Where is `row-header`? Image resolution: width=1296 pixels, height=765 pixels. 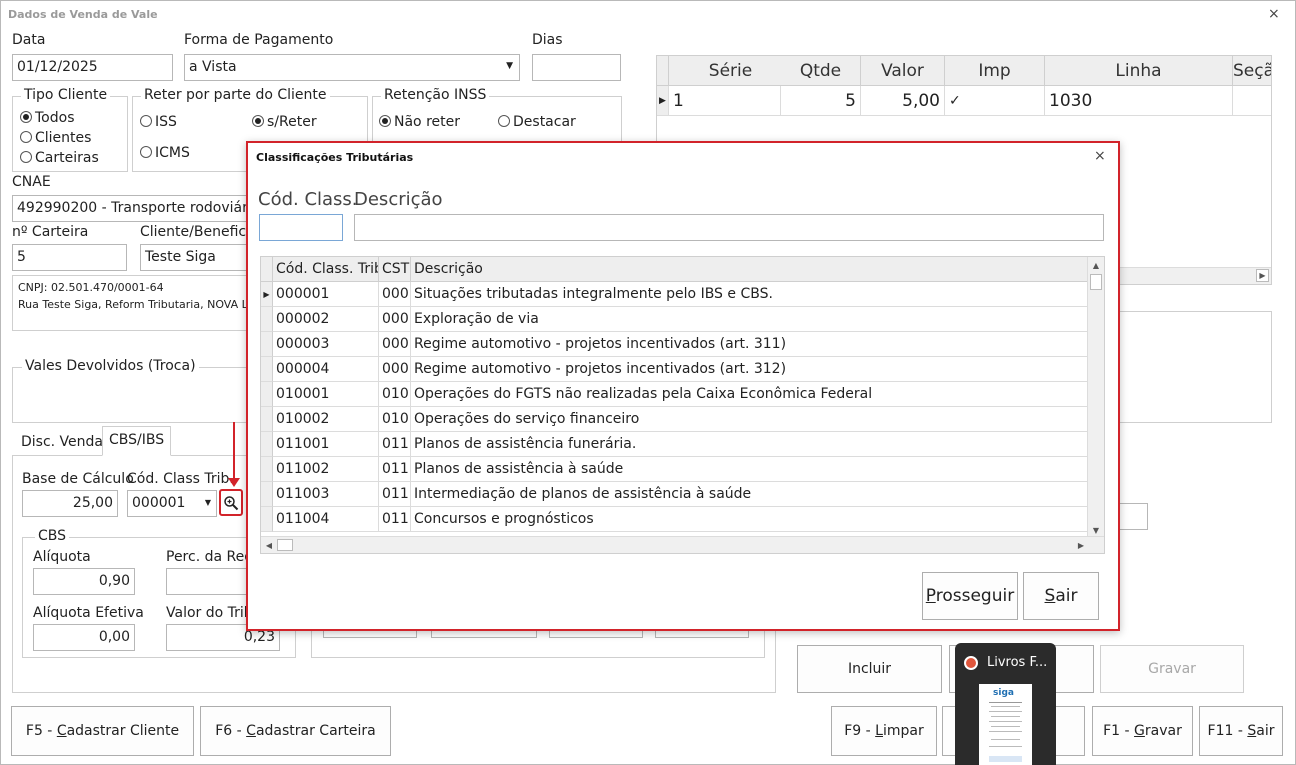 row-header is located at coordinates (267, 494).